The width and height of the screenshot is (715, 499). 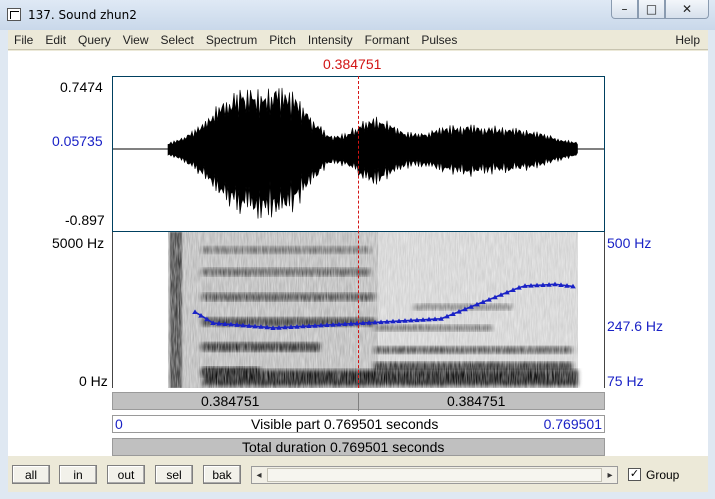 What do you see at coordinates (230, 401) in the screenshot?
I see `left-part-time: 0.384751` at bounding box center [230, 401].